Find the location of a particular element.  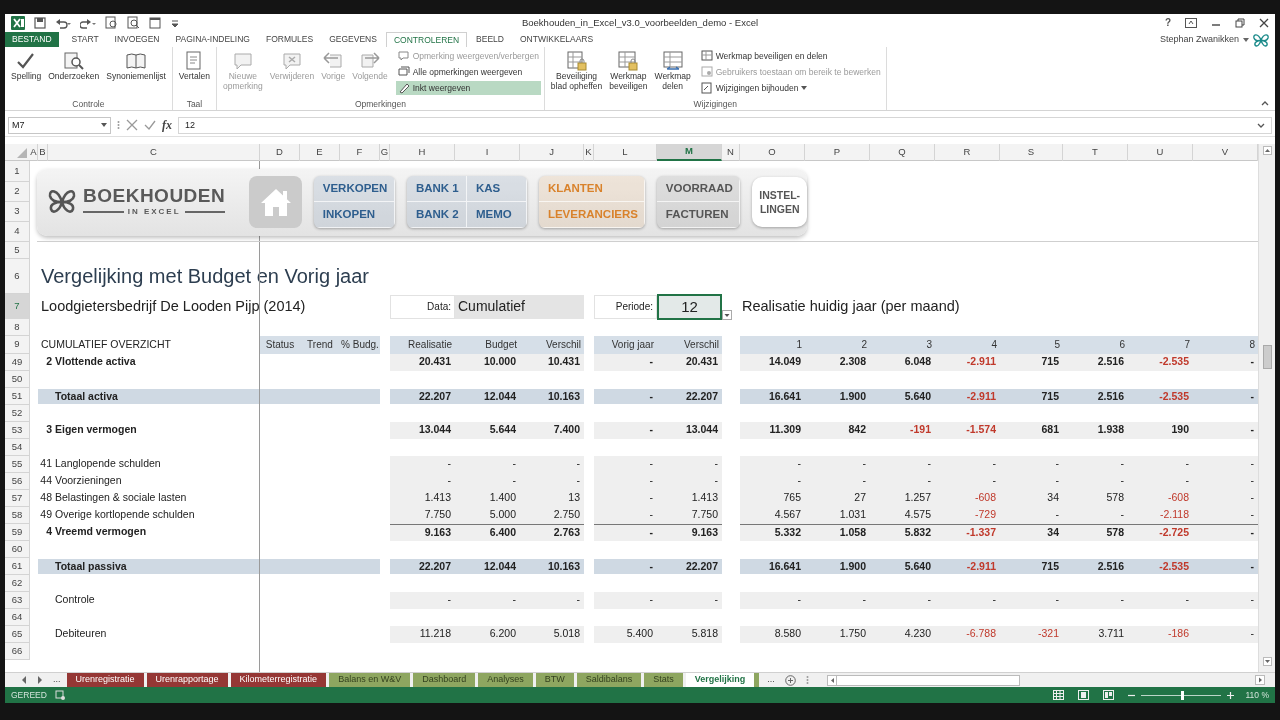

nav-button: FACTUREN is located at coordinates (698, 215).